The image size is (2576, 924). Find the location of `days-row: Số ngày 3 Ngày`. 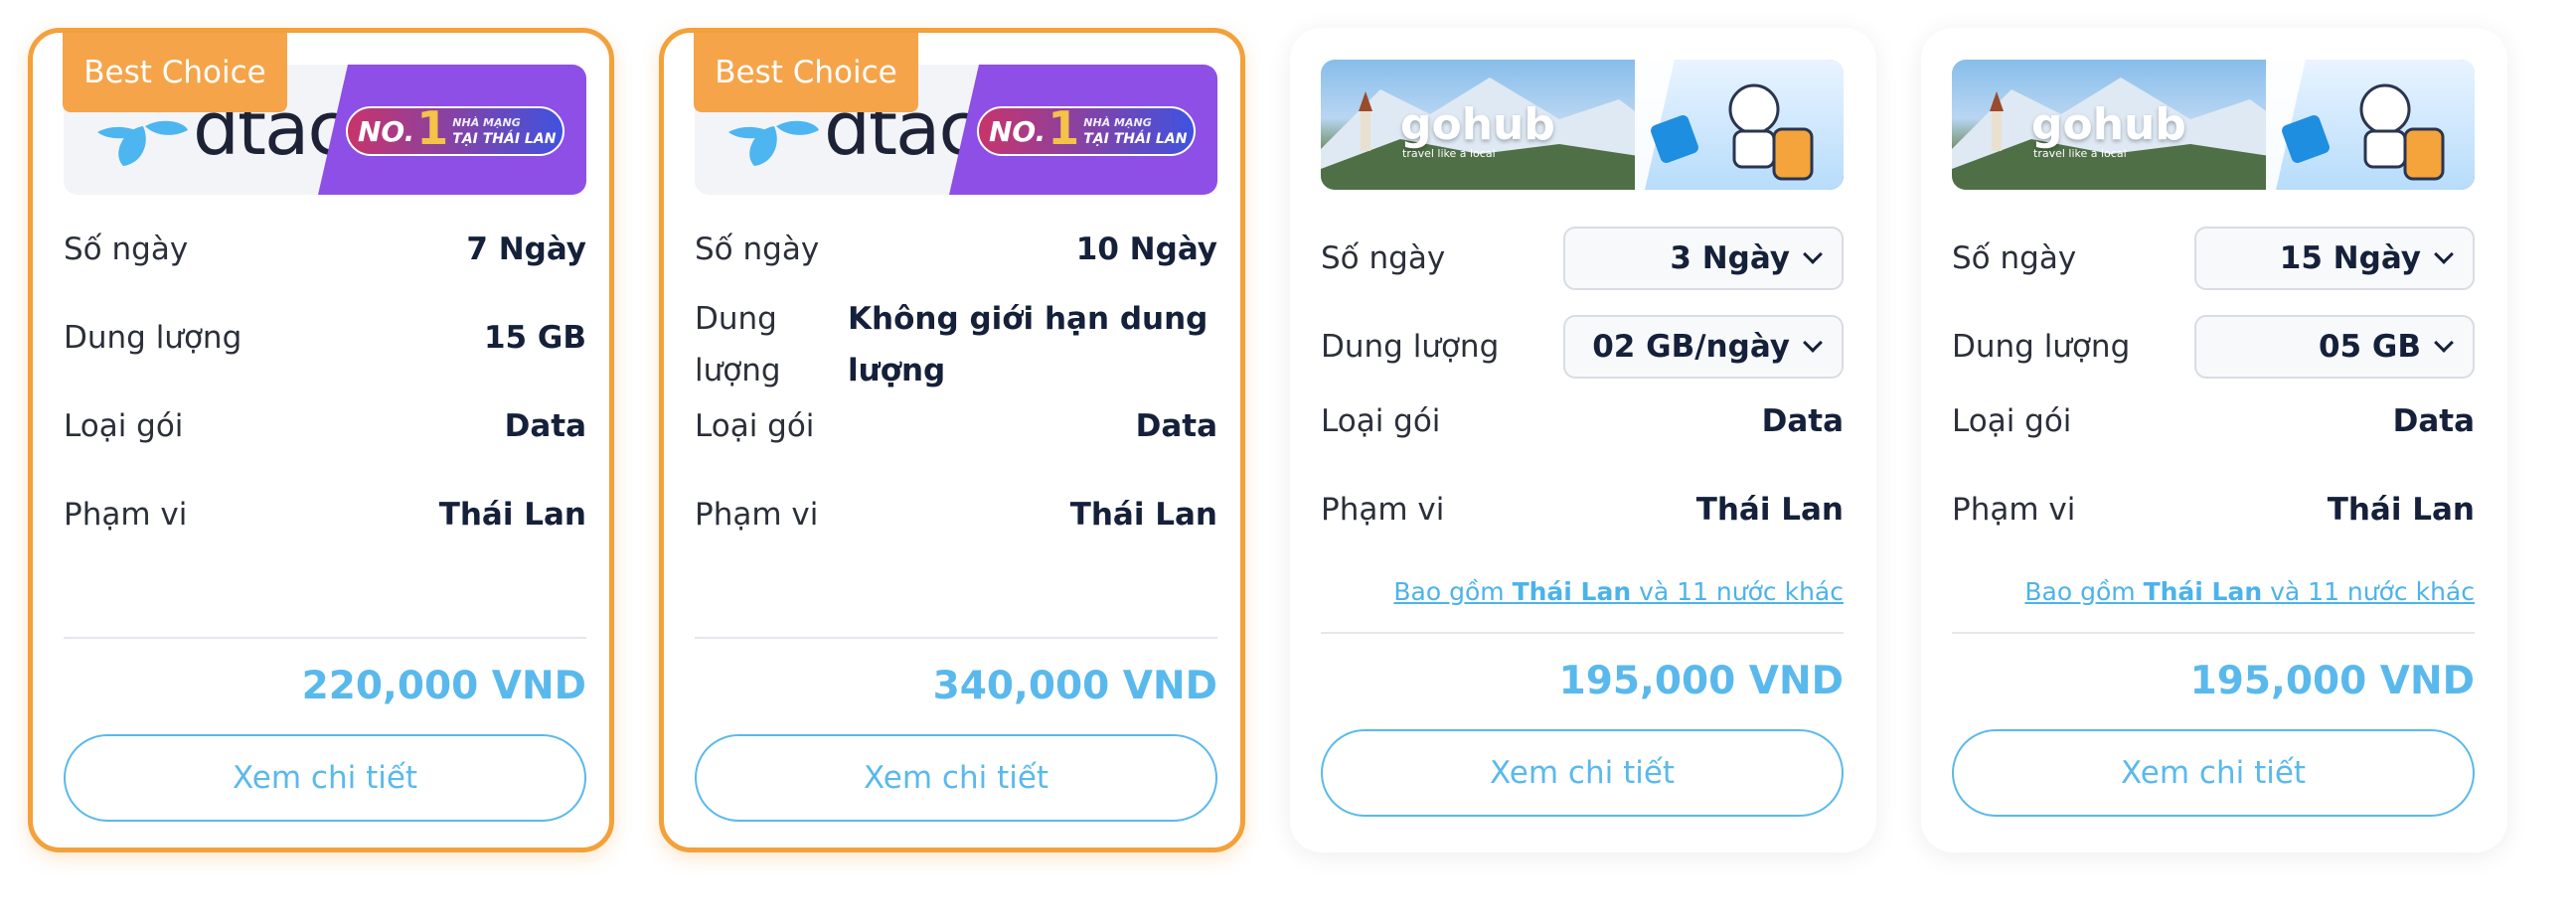

days-row: Số ngày 3 Ngày is located at coordinates (1582, 258).